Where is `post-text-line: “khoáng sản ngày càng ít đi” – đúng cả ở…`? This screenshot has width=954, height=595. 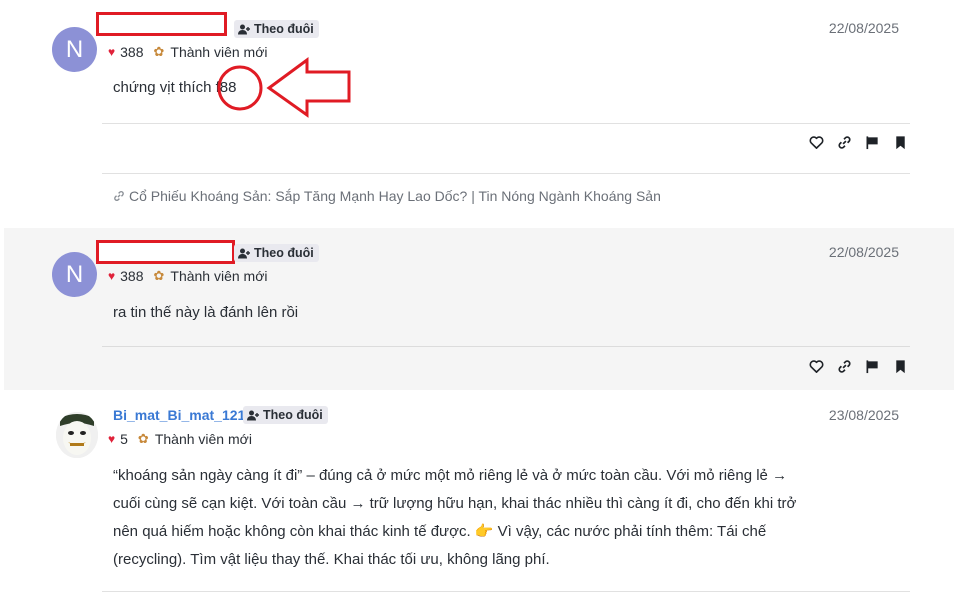
post-text-line: “khoáng sản ngày càng ít đi” – đúng cả ở… is located at coordinates (450, 475).